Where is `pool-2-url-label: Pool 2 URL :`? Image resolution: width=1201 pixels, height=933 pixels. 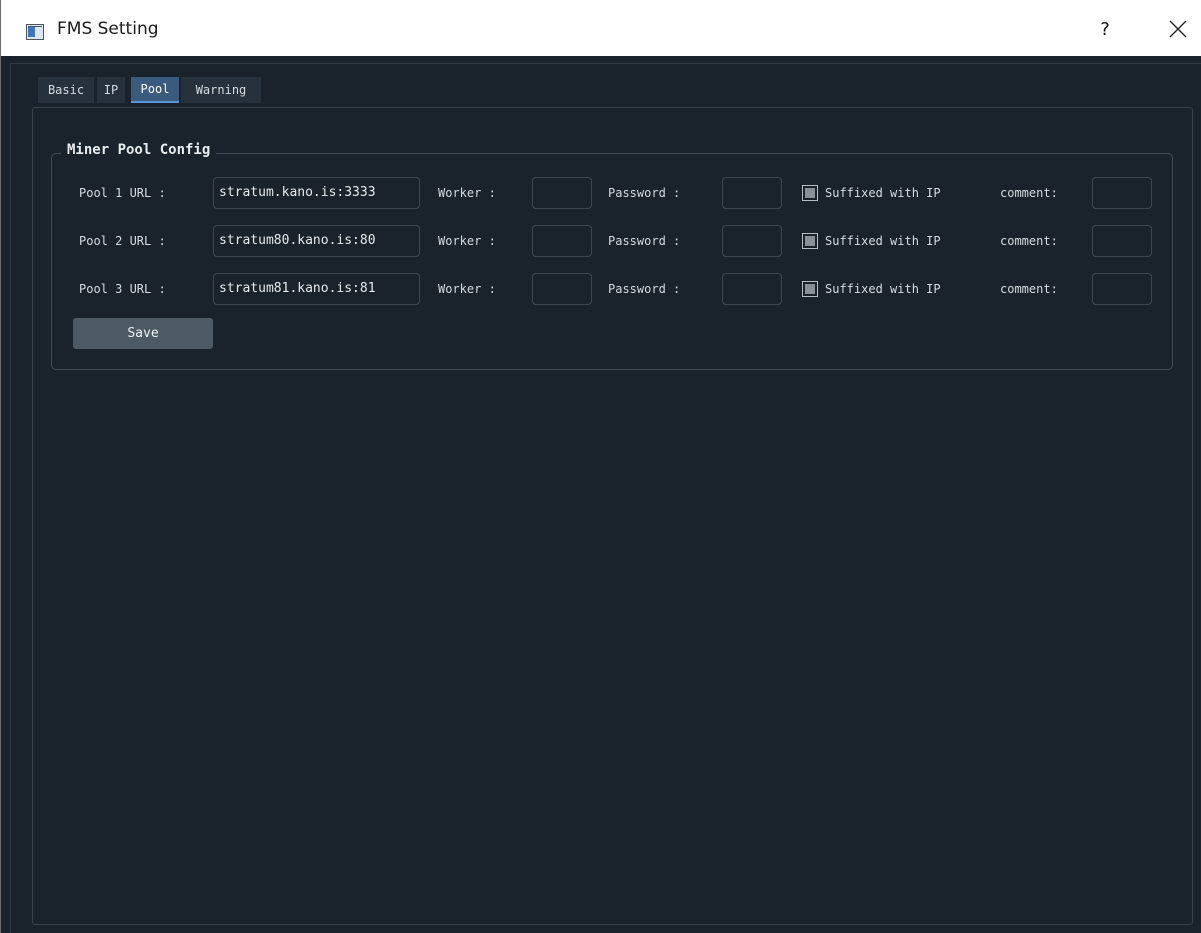 pool-2-url-label: Pool 2 URL : is located at coordinates (122, 241).